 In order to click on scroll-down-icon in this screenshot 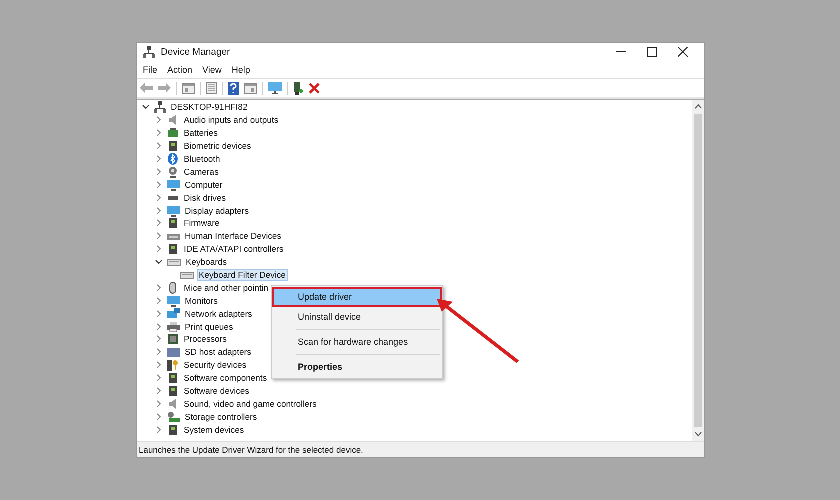, I will do `click(698, 434)`.